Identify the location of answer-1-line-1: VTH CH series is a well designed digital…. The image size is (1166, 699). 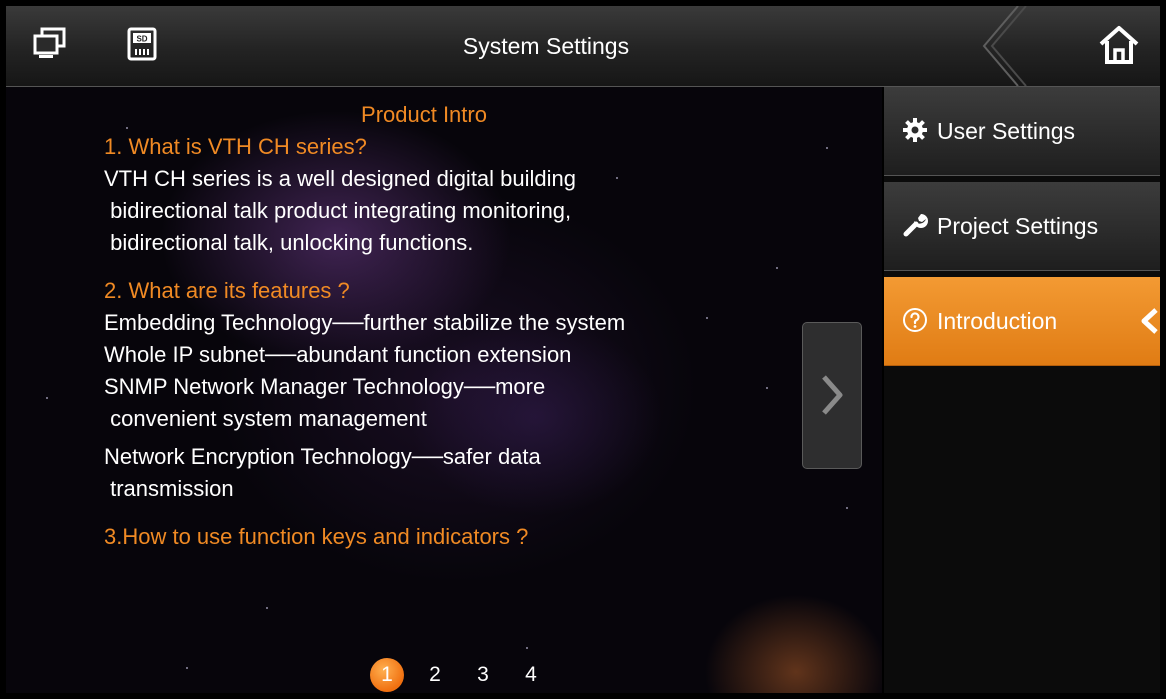
(340, 178).